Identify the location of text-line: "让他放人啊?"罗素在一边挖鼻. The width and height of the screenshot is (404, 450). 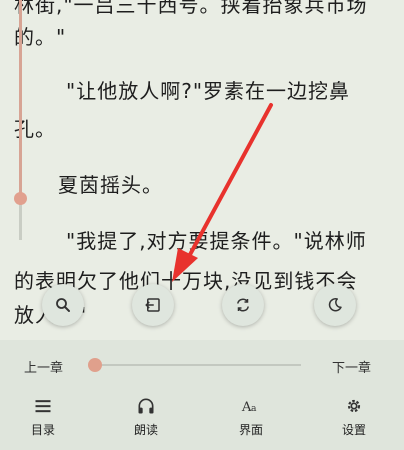
(208, 91).